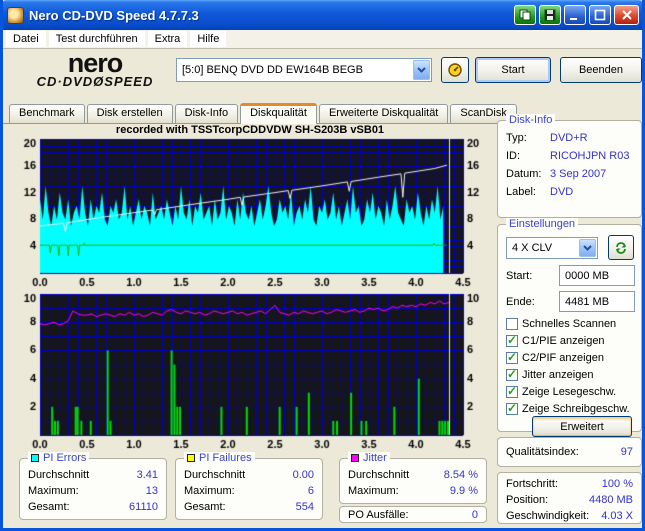  What do you see at coordinates (519, 275) in the screenshot?
I see `start-field-label: Start:` at bounding box center [519, 275].